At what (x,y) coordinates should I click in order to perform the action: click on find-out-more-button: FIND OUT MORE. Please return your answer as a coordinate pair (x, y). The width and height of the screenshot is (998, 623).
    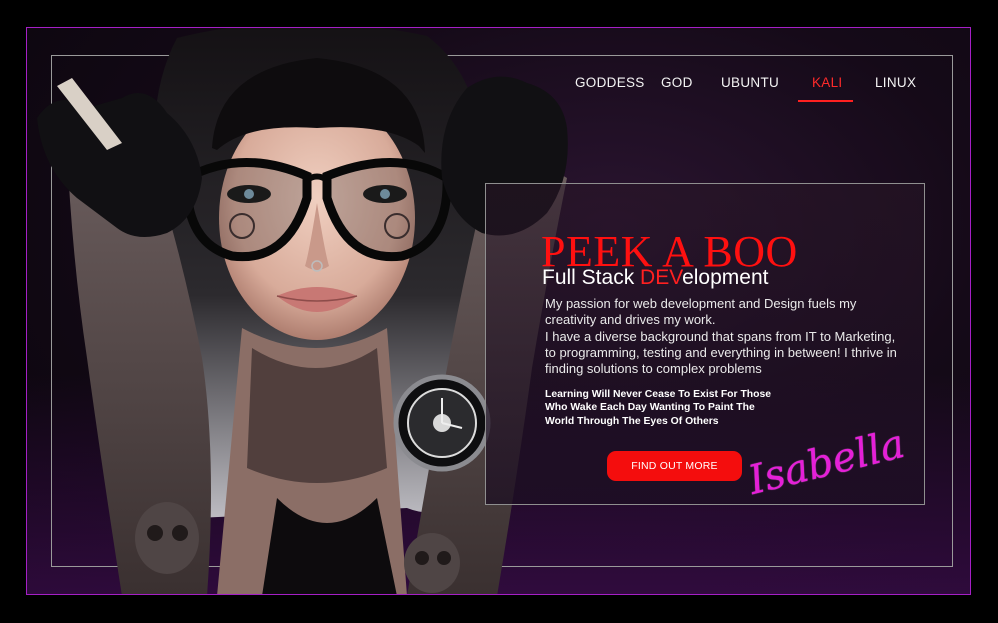
    Looking at the image, I should click on (674, 466).